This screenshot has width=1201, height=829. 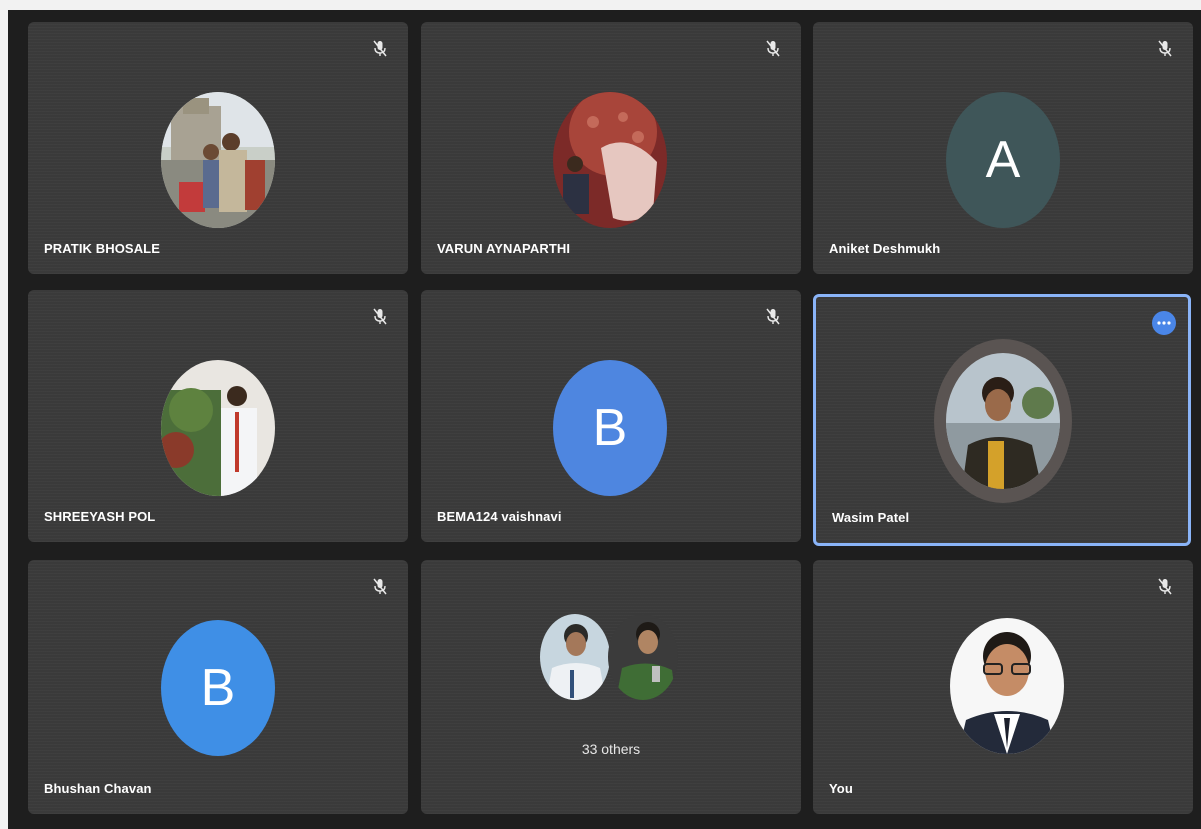 I want to click on participant-name: BEMA124 vaishnavi, so click(x=499, y=516).